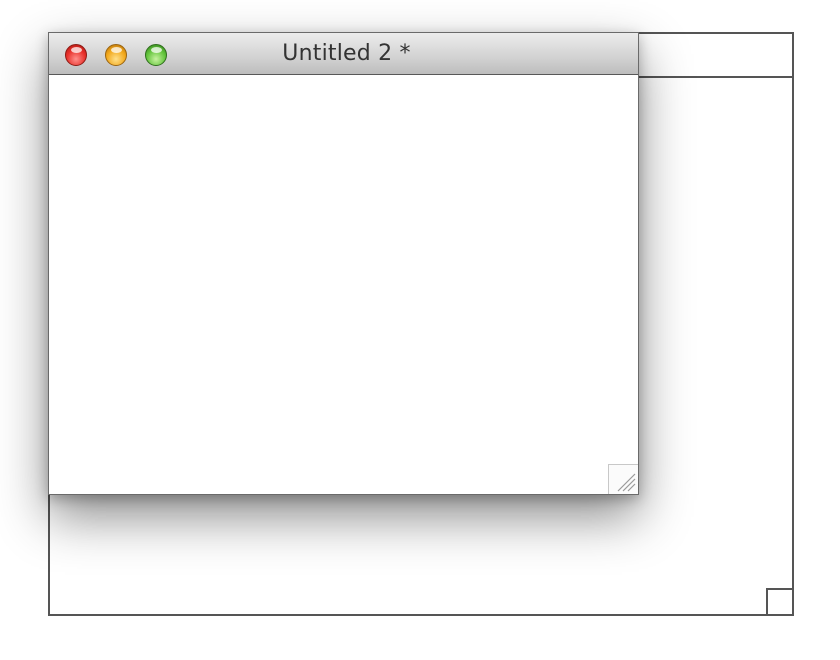 Image resolution: width=840 pixels, height=660 pixels. I want to click on window-titlebar: Untitled 2 *, so click(343, 54).